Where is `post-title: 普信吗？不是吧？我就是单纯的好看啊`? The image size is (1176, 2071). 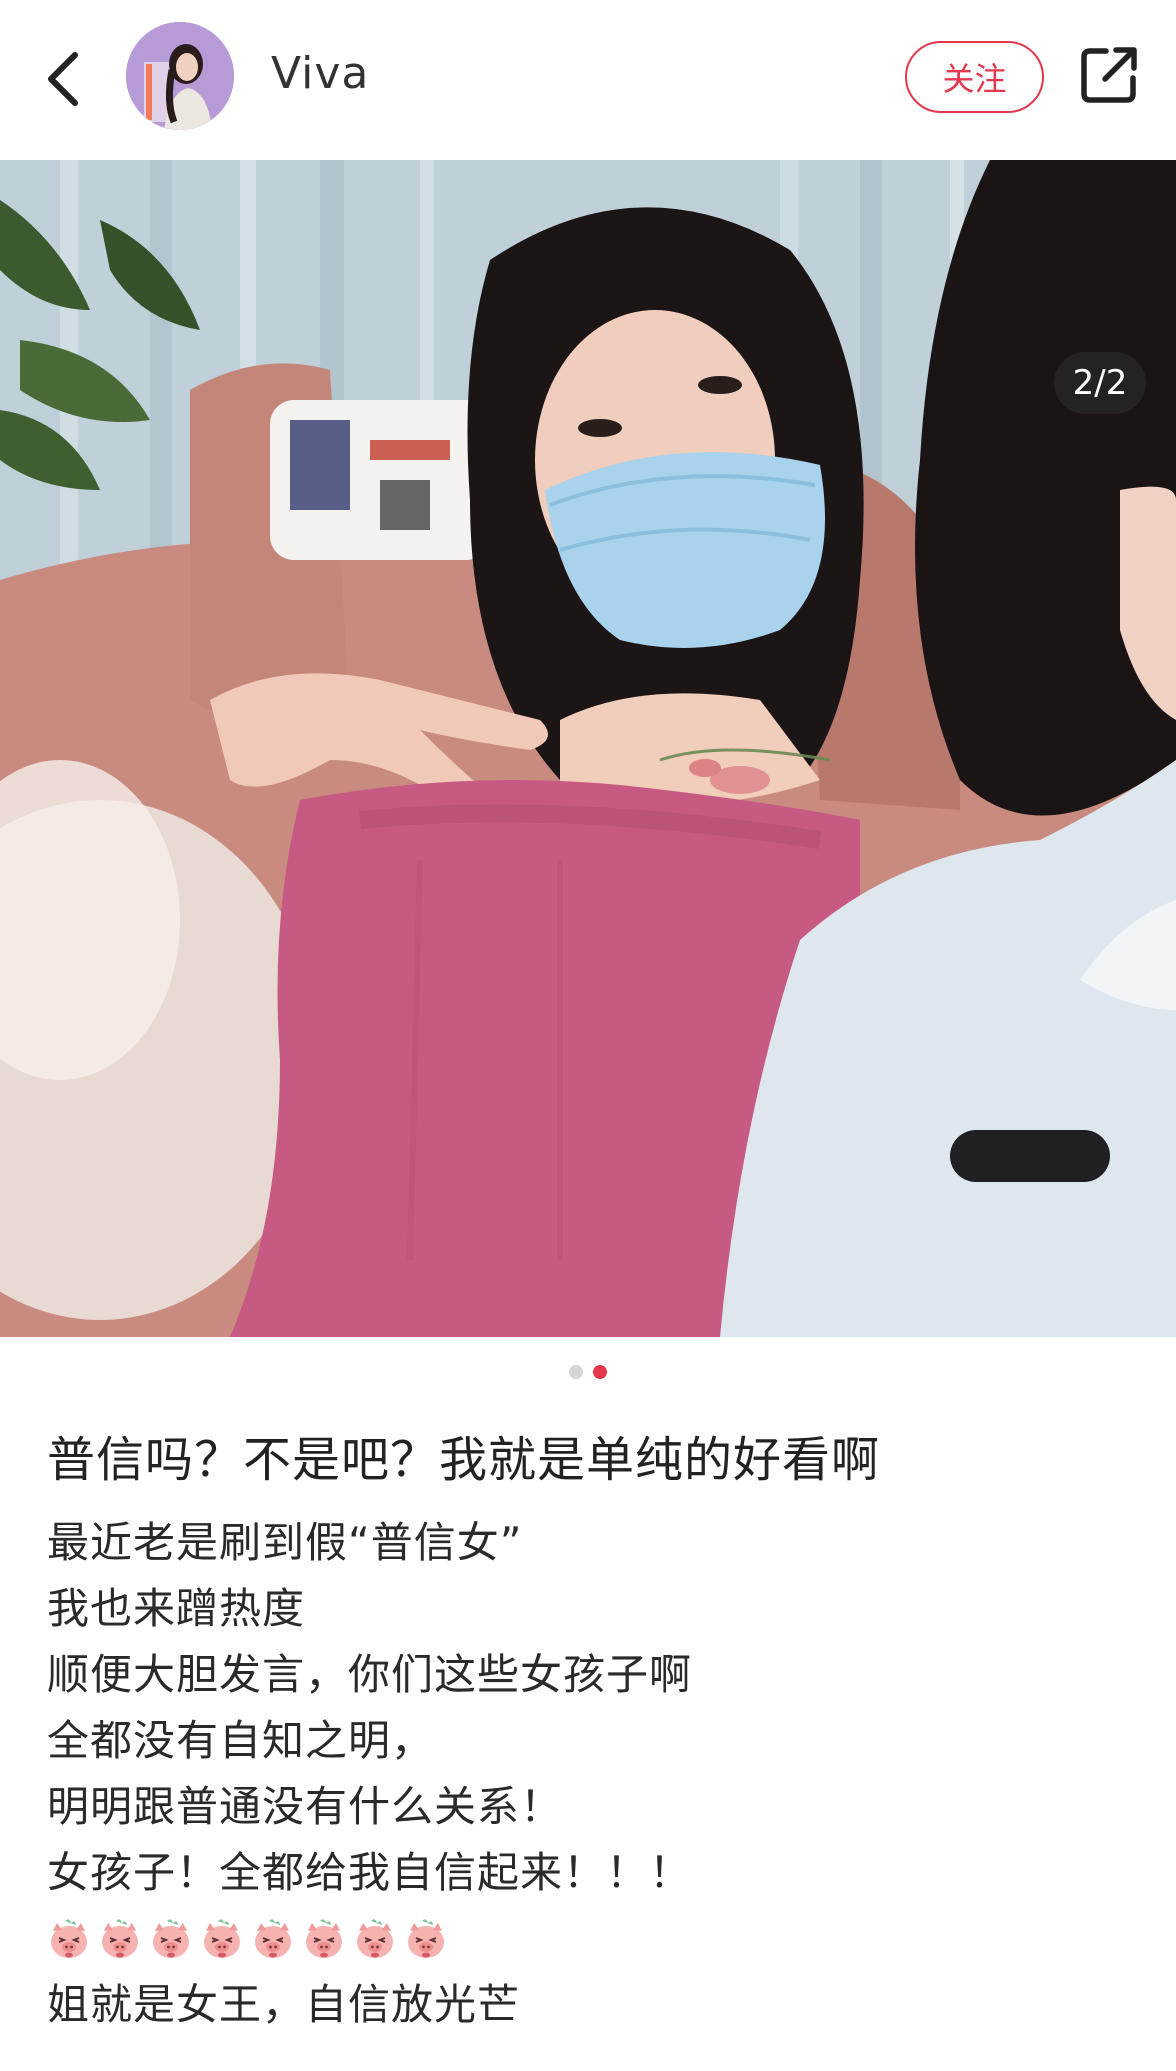
post-title: 普信吗？不是吧？我就是单纯的好看啊 is located at coordinates (464, 1460).